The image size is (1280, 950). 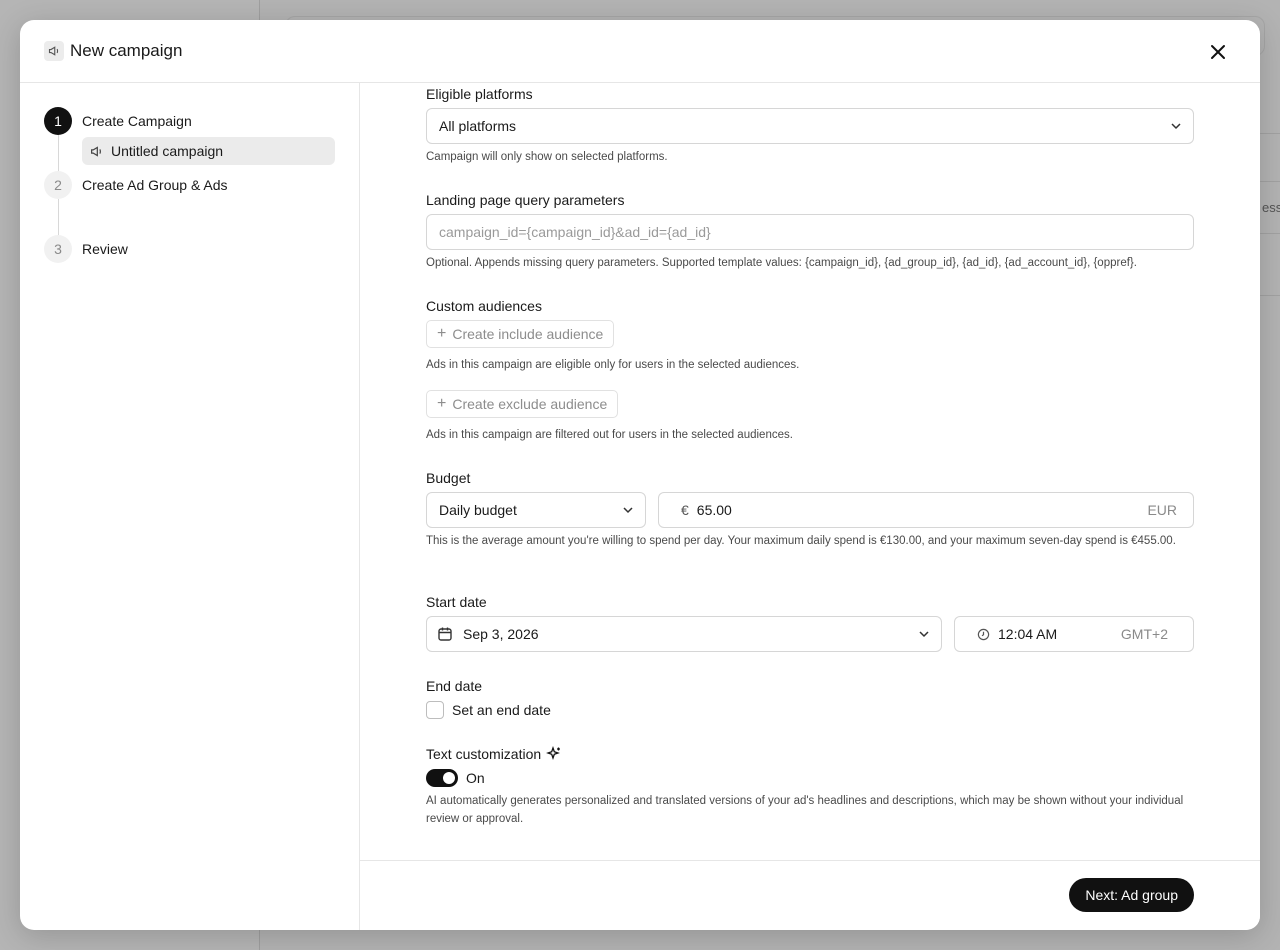 What do you see at coordinates (501, 710) in the screenshot?
I see `end-date-checkbox-label: Set an end date` at bounding box center [501, 710].